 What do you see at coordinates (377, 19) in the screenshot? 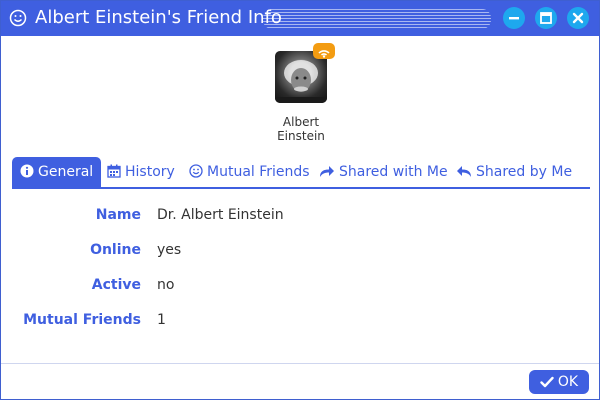
I see `drag-handle` at bounding box center [377, 19].